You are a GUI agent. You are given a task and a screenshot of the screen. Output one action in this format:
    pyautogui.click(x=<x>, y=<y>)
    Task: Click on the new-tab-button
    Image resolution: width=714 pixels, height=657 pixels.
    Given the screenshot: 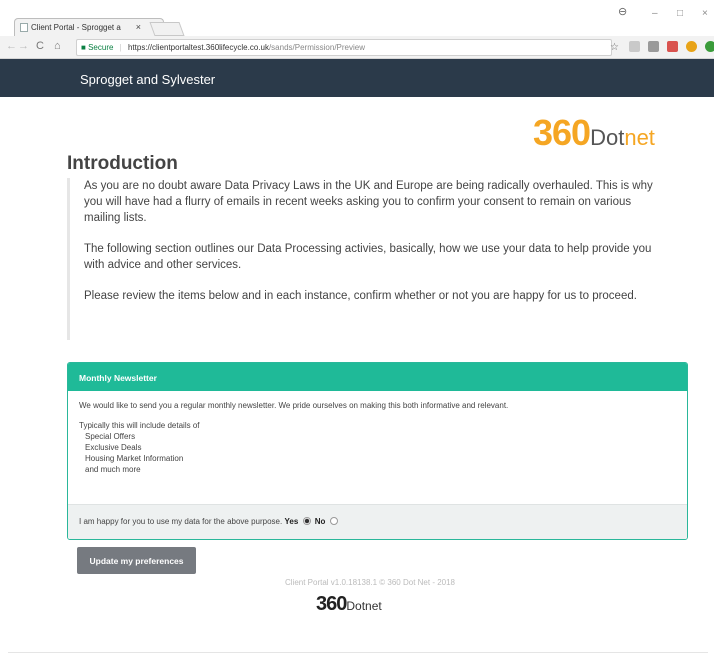 What is the action you would take?
    pyautogui.click(x=167, y=29)
    